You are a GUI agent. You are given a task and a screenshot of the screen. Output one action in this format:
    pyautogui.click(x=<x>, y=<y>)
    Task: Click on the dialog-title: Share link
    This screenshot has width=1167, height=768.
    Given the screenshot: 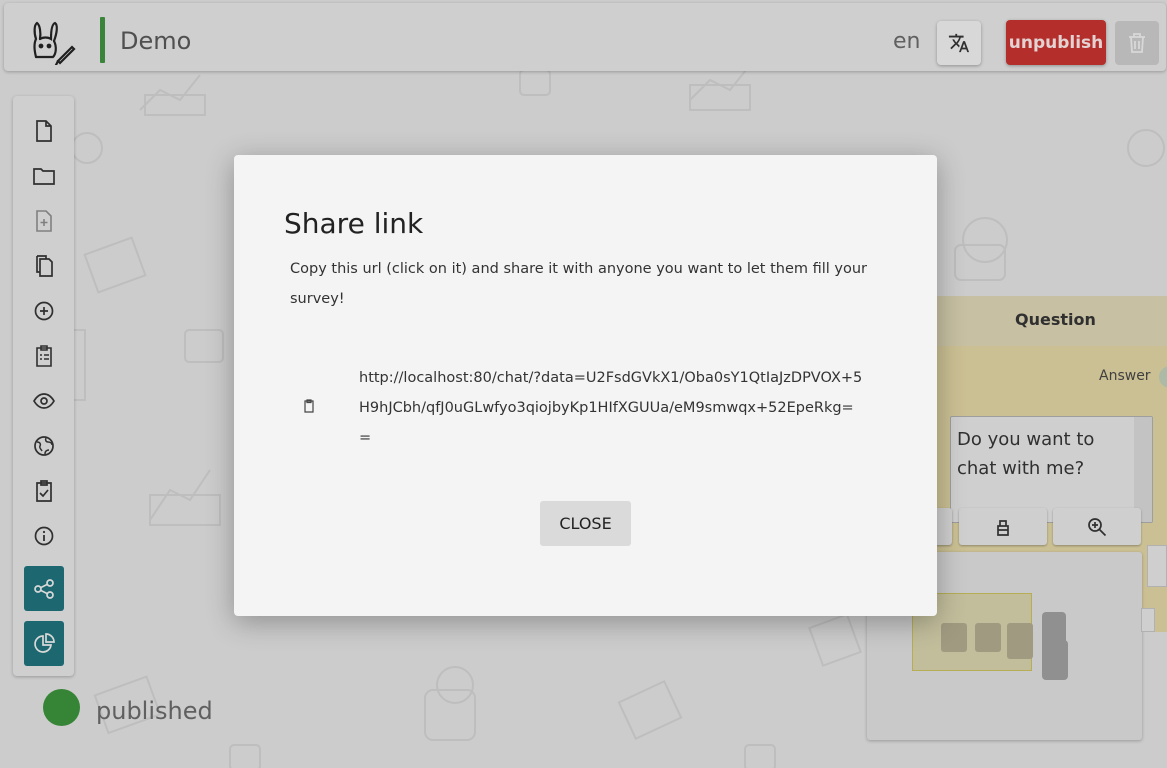 What is the action you would take?
    pyautogui.click(x=354, y=223)
    